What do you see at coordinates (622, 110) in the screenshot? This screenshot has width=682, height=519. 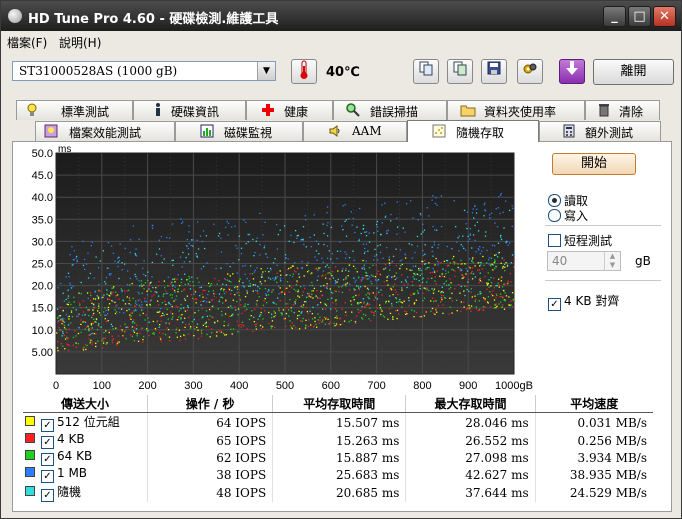 I see `tab-erase: 清除` at bounding box center [622, 110].